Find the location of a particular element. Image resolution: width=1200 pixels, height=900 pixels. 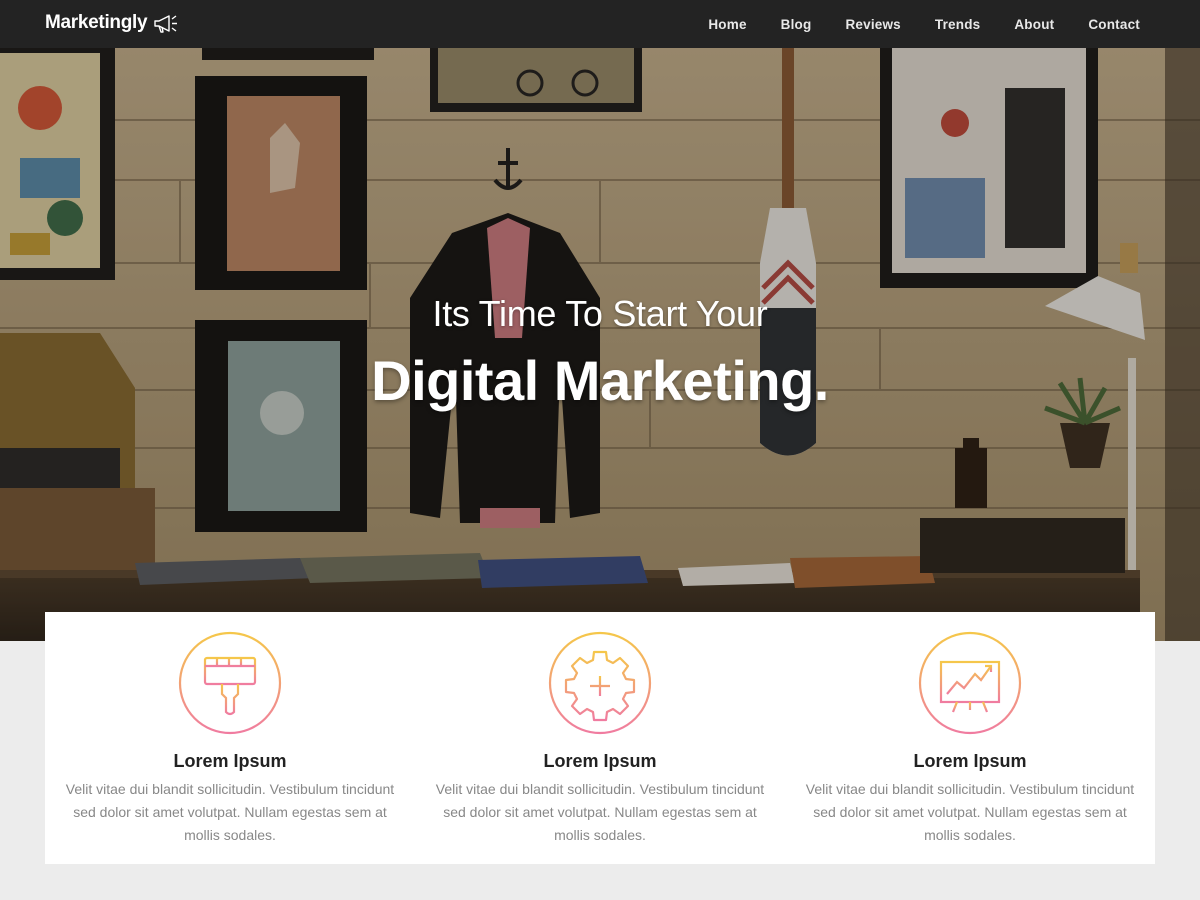

main-nav: Home Blog Reviews Trends About Contact is located at coordinates (907, 24).